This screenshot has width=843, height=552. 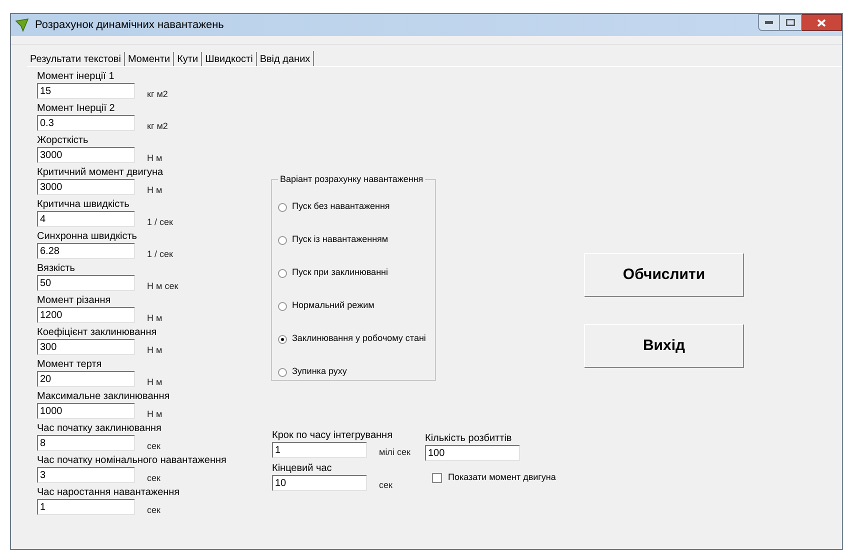 I want to click on field-label: Час початку номінального навантаження, so click(x=132, y=460).